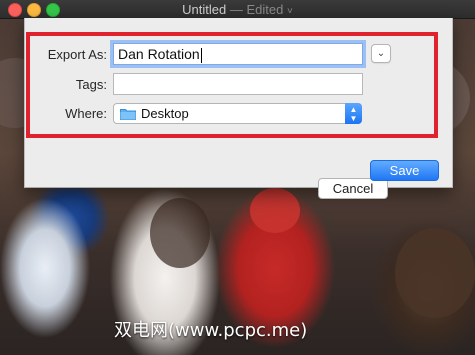 This screenshot has height=355, width=475. I want to click on watermark-text: 双电网(www.pcpc.me), so click(211, 330).